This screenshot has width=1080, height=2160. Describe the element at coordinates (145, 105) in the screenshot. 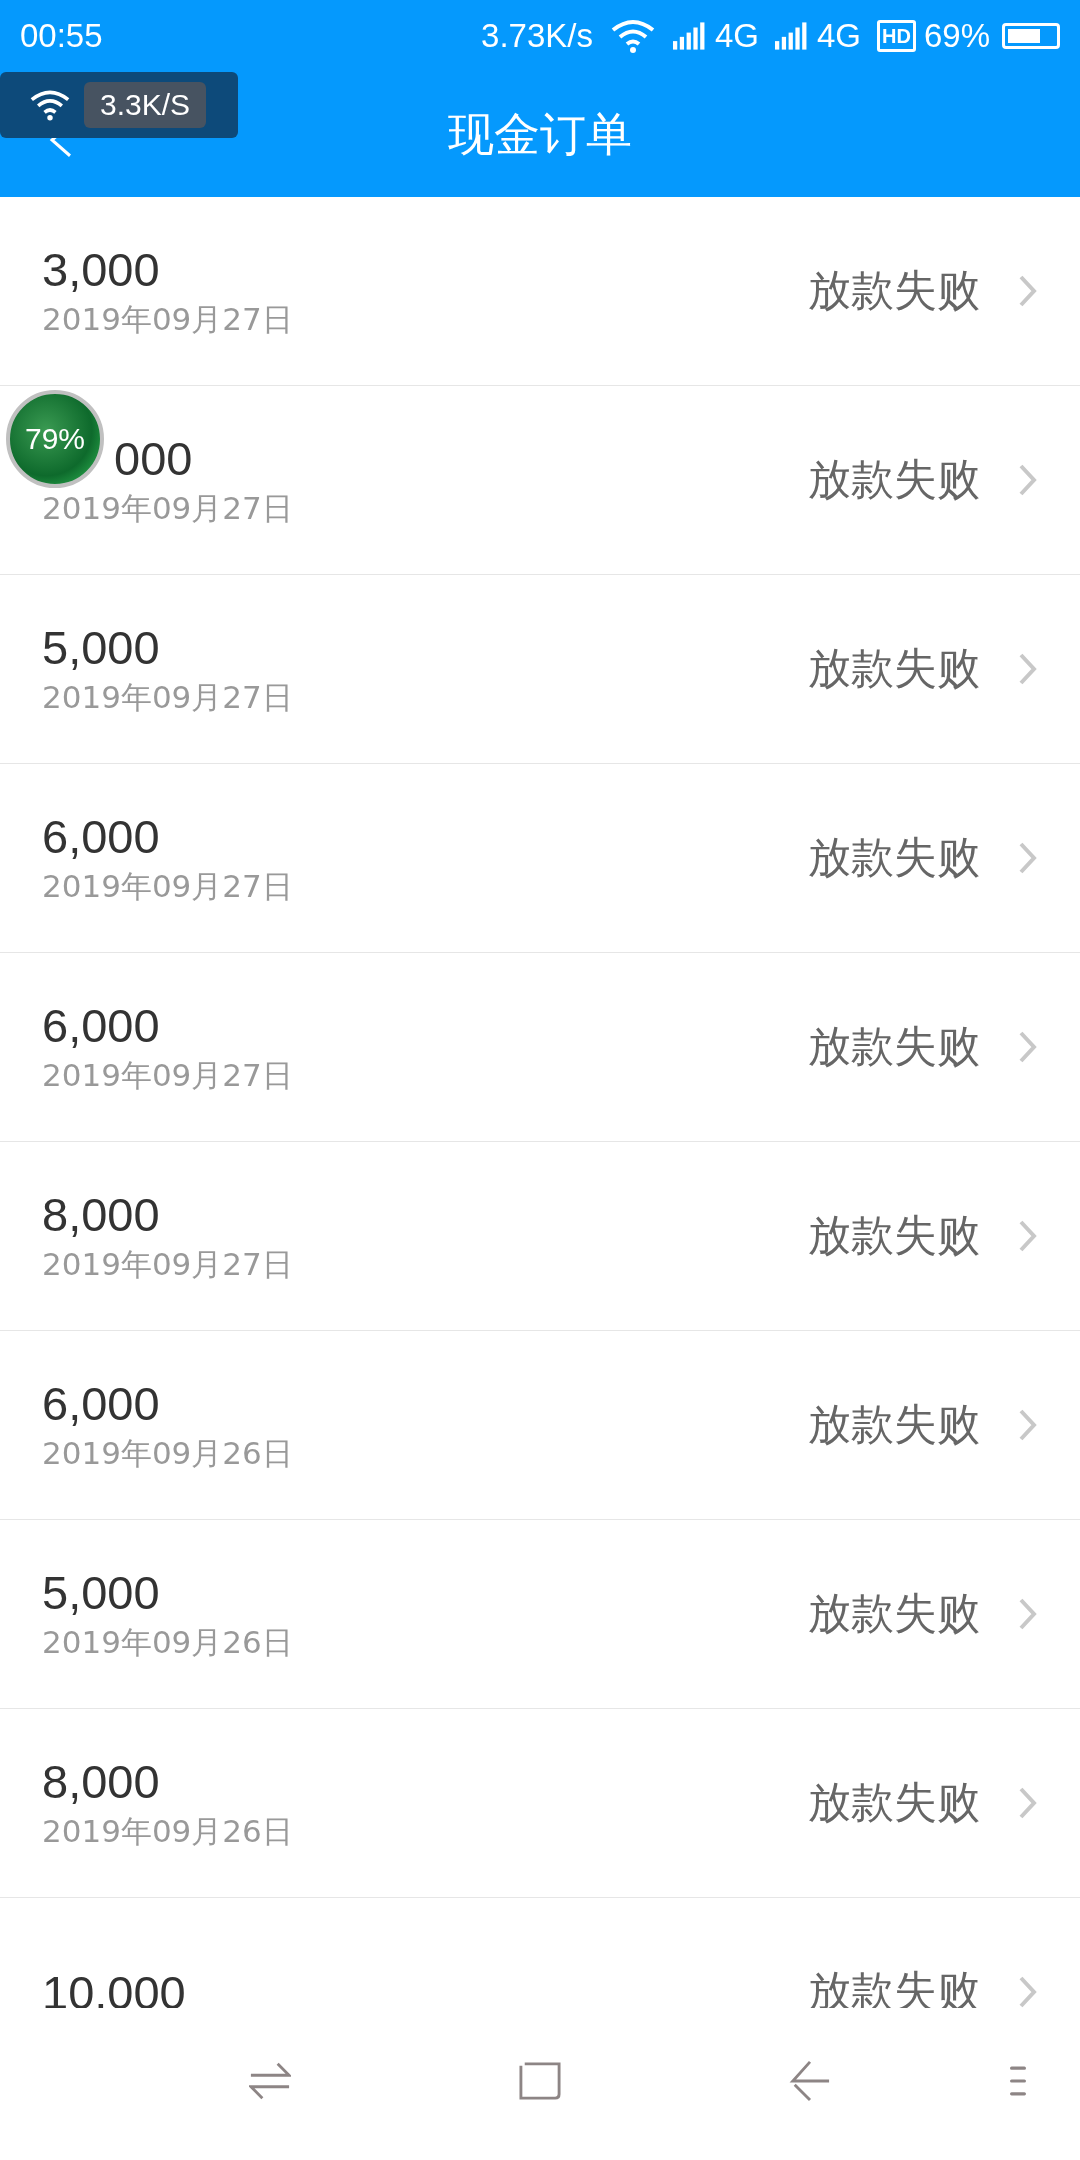

I see `speed-reading: 3.3K/S` at that location.